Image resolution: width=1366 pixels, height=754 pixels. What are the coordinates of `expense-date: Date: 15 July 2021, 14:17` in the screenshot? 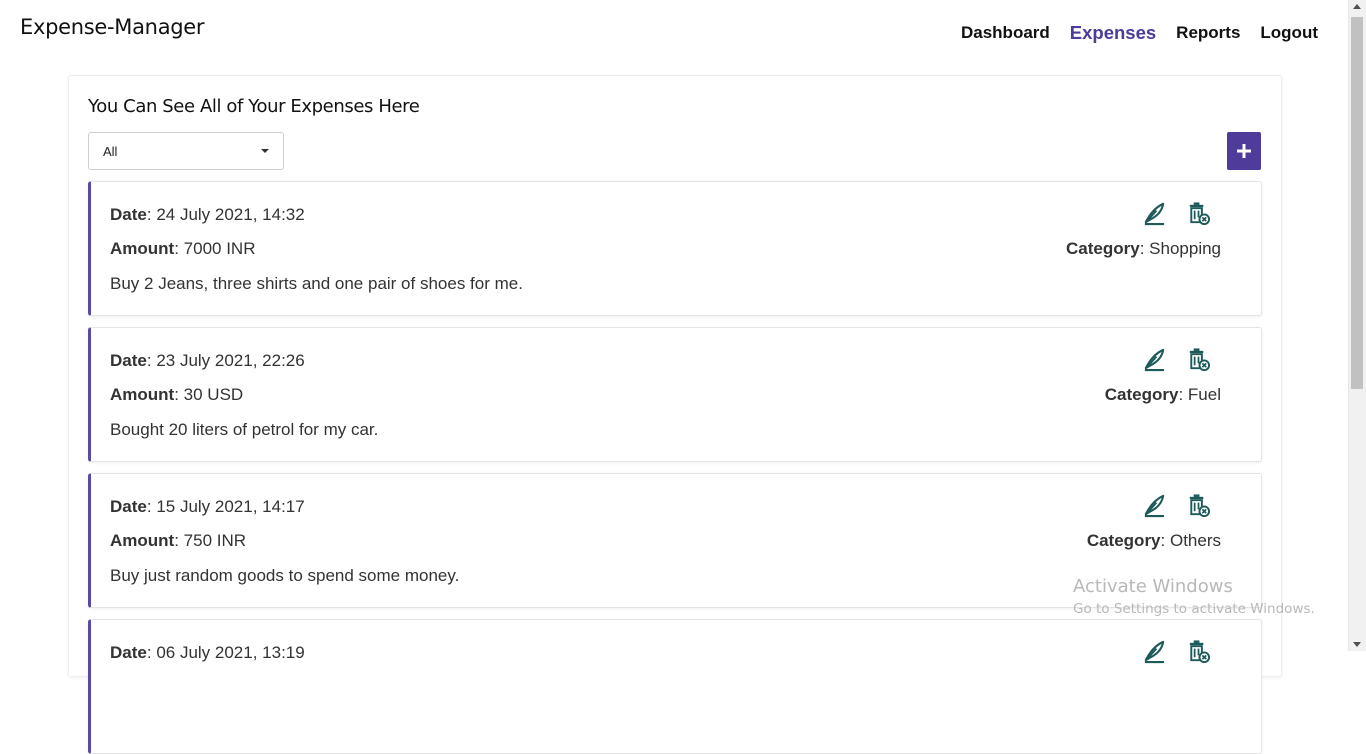 It's located at (207, 506).